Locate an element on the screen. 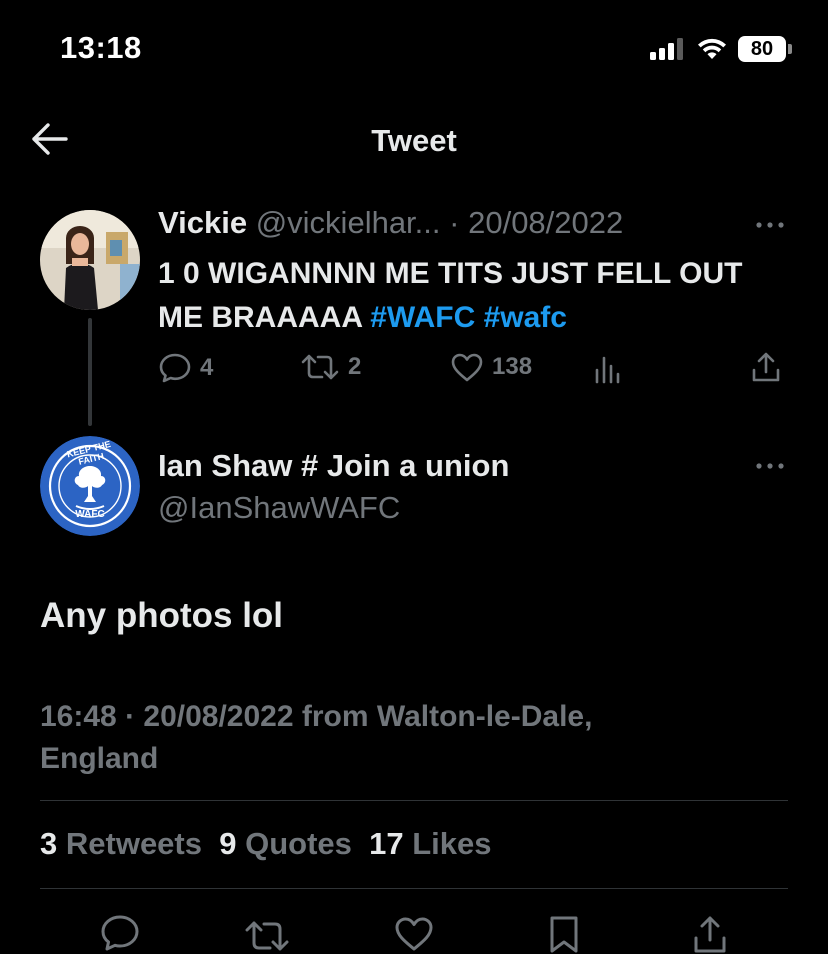 Image resolution: width=828 pixels, height=954 pixels. likes-stat: 17 Likes is located at coordinates (430, 843).